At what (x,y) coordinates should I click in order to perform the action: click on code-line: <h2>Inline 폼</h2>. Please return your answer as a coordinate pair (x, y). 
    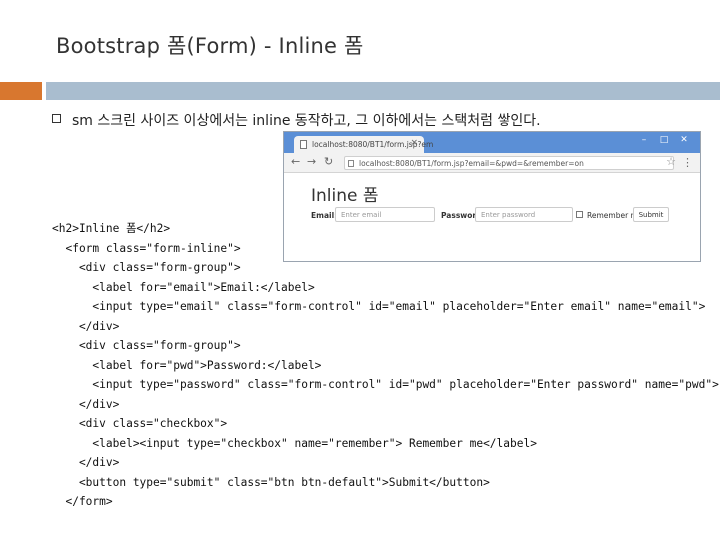
    Looking at the image, I should click on (111, 228).